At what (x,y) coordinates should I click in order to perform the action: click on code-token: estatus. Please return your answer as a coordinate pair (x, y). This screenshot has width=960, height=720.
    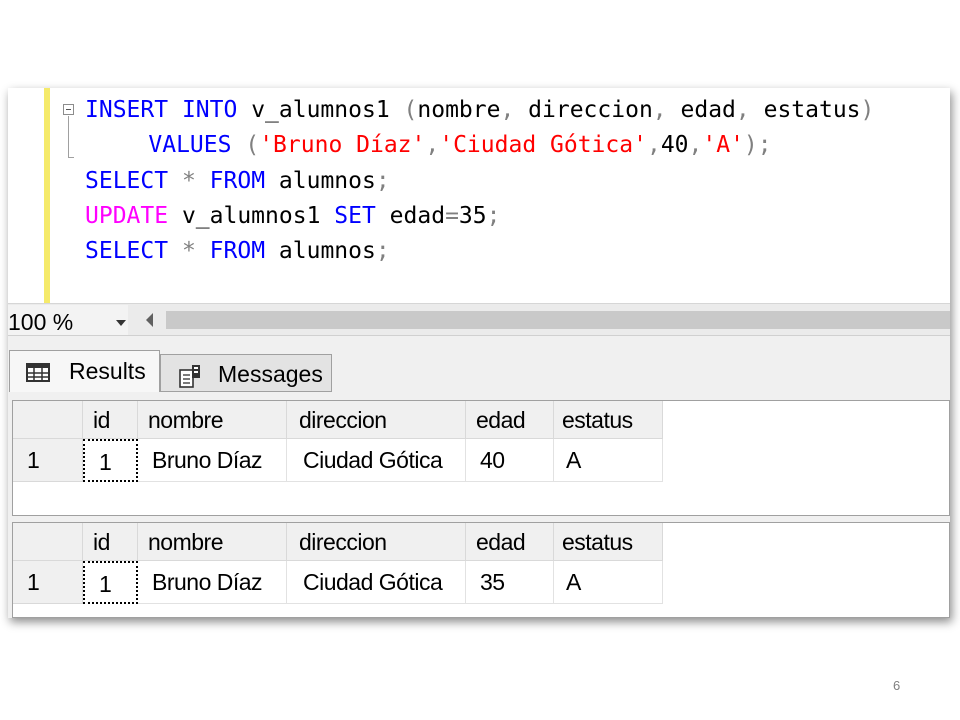
    Looking at the image, I should click on (812, 110).